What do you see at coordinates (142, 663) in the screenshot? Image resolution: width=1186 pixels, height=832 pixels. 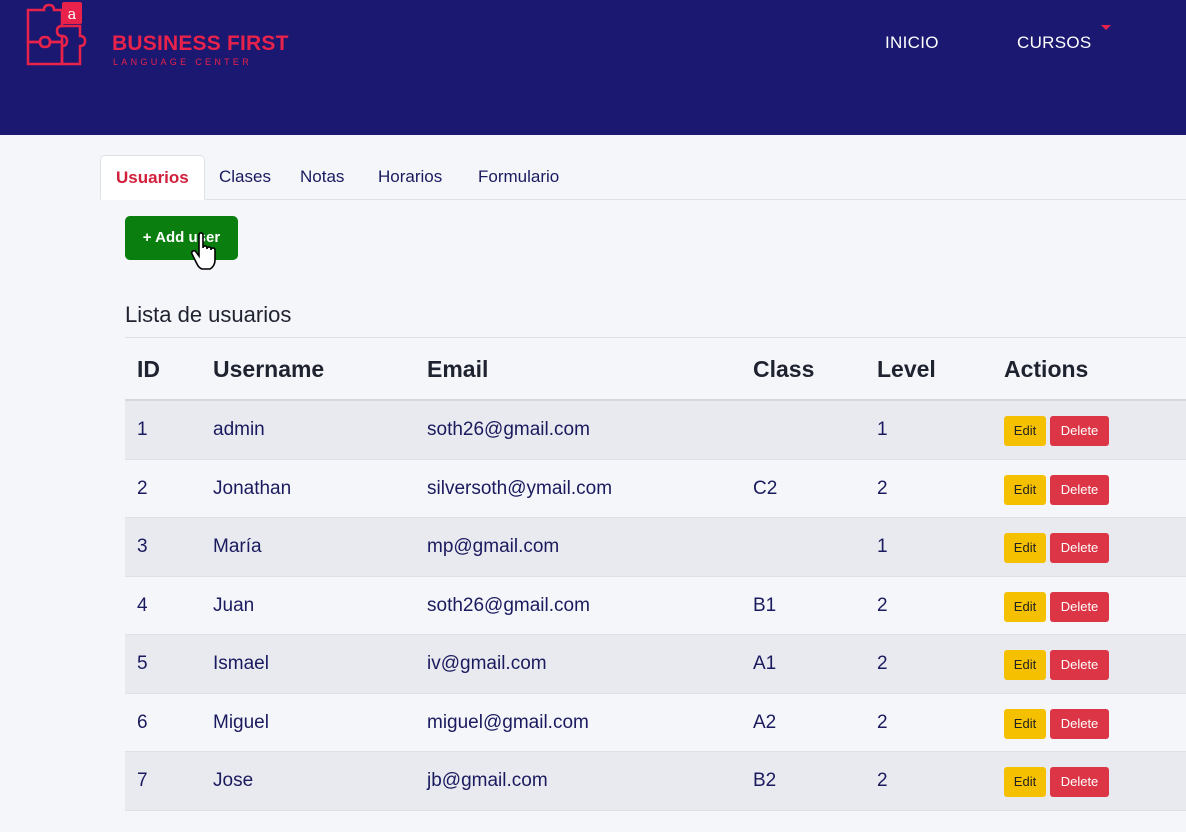 I see `cell-id: 5` at bounding box center [142, 663].